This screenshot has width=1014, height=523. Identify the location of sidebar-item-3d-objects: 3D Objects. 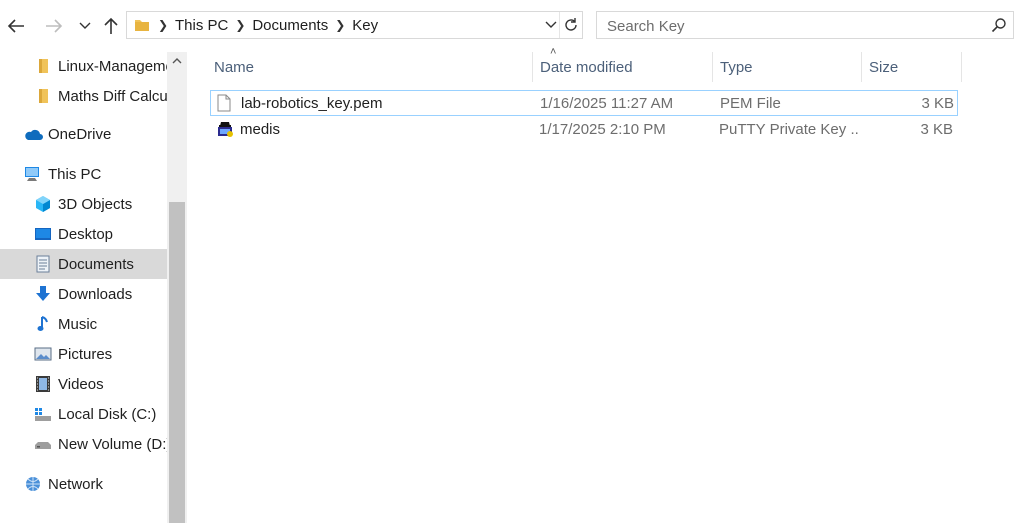
(93, 204).